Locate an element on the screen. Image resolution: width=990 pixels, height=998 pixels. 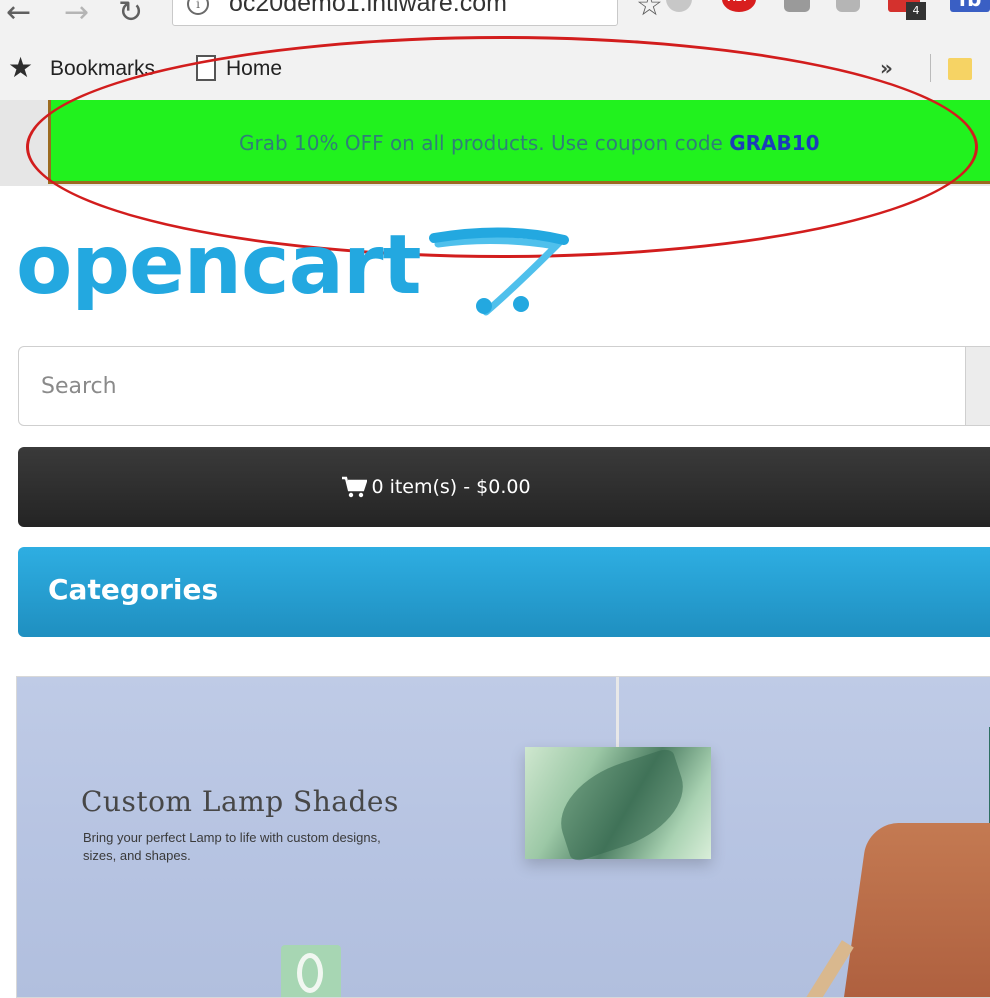
banner-heading: Custom Lamp Shades is located at coordinates (240, 801).